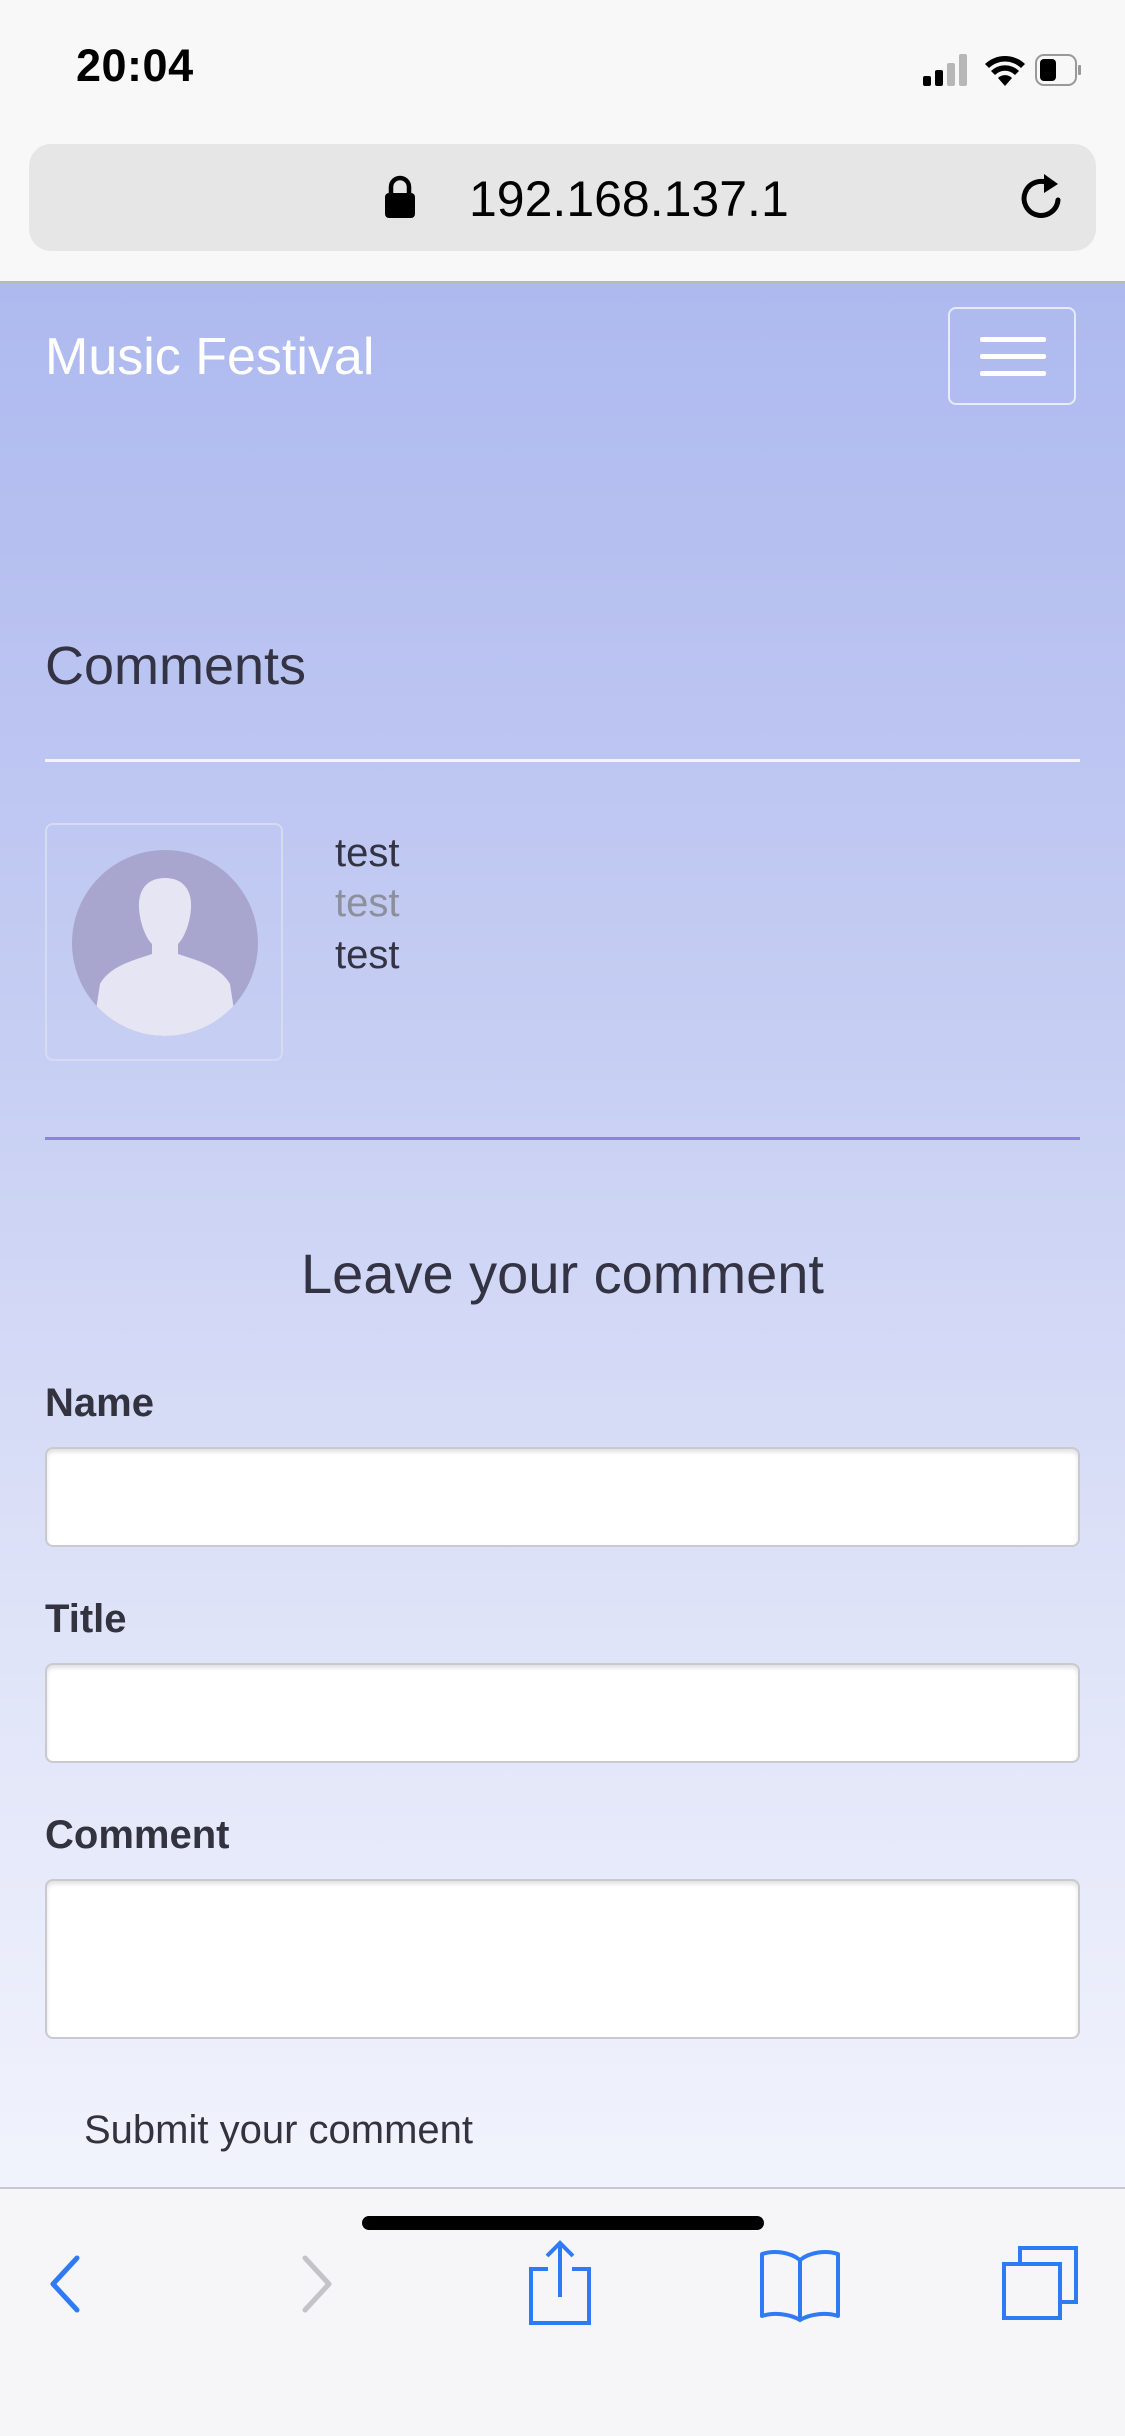 The image size is (1125, 2436). Describe the element at coordinates (135, 65) in the screenshot. I see `status-time: 20:04` at that location.